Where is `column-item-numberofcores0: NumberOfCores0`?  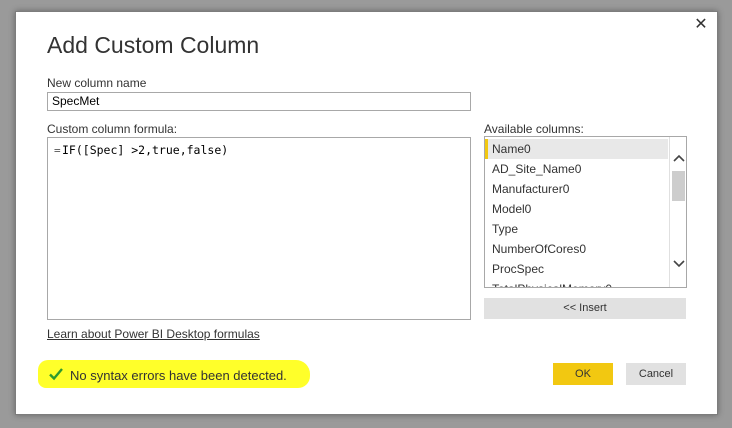 column-item-numberofcores0: NumberOfCores0 is located at coordinates (576, 249).